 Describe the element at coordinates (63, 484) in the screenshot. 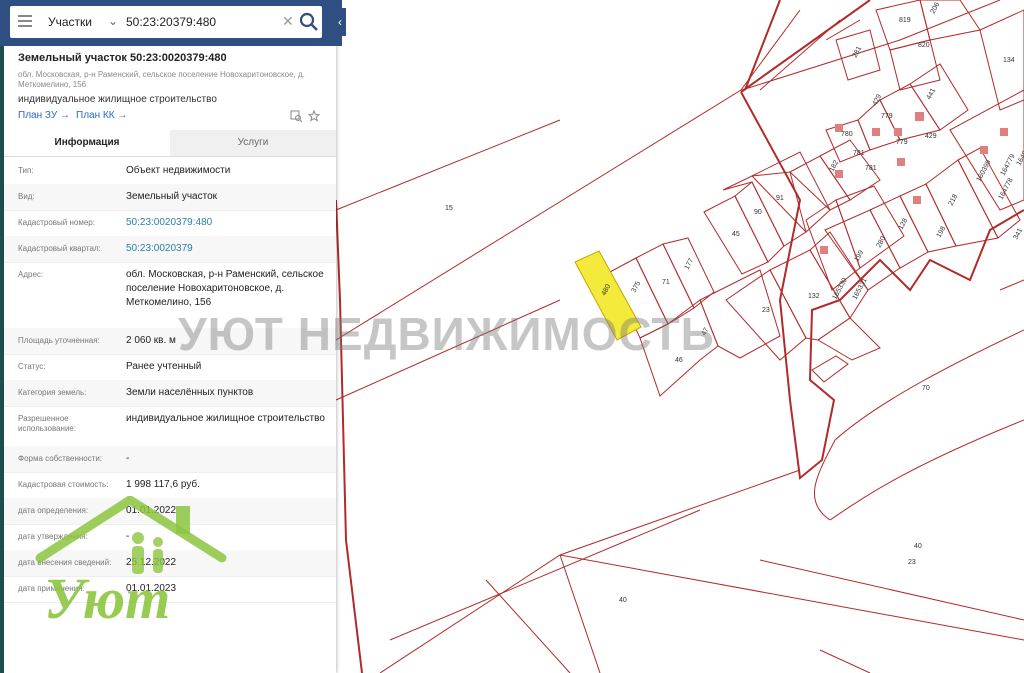

I see `info-row-label: Кадастровая стоимость:` at that location.